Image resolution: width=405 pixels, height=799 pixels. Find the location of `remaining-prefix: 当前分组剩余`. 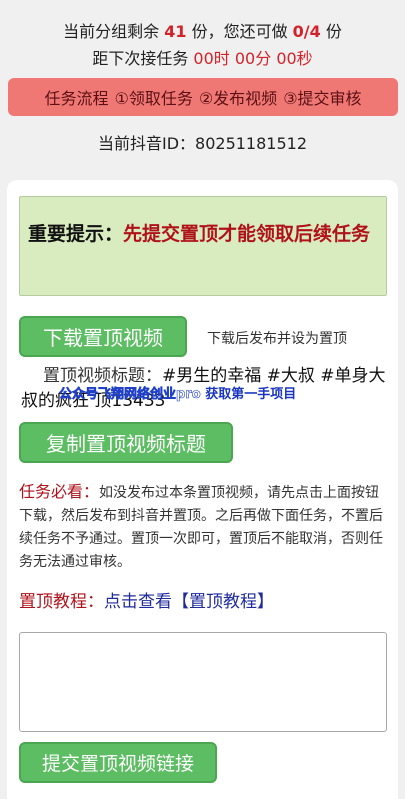

remaining-prefix: 当前分组剩余 is located at coordinates (111, 31).